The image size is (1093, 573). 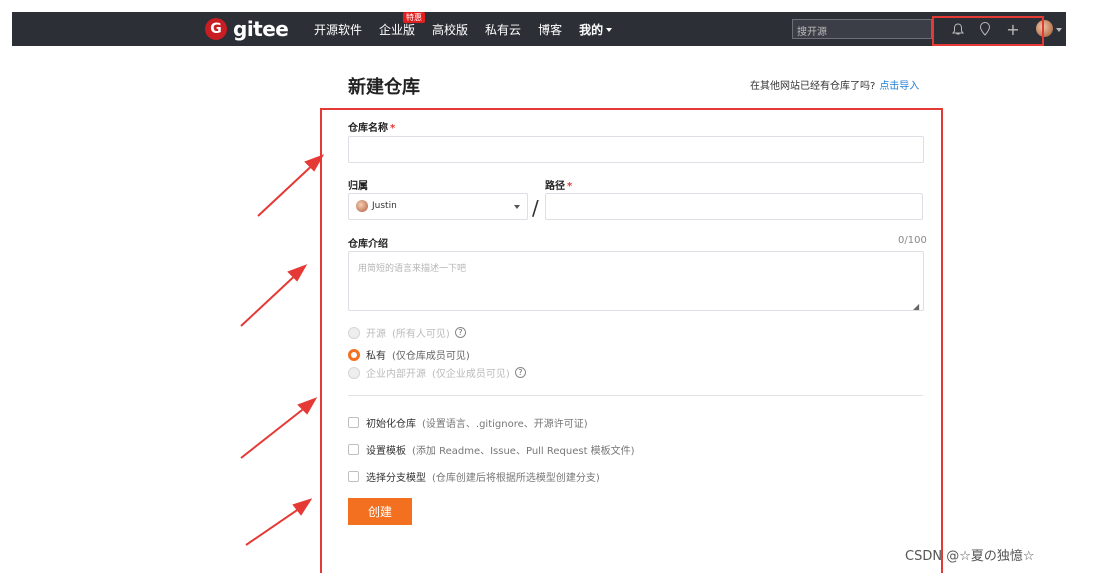 I want to click on annotation-arrows, so click(x=282, y=350).